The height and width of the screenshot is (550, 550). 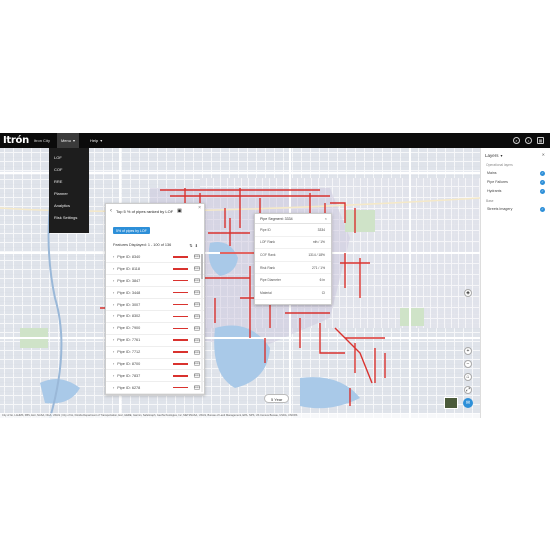 I want to click on layer-pipe-failures: Pipe Failures ✓, so click(x=515, y=180).